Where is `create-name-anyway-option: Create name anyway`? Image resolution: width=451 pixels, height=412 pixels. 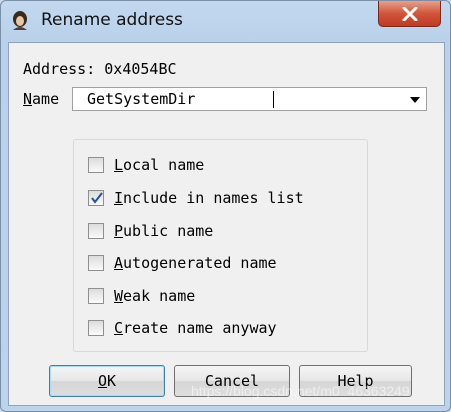
create-name-anyway-option: Create name anyway is located at coordinates (182, 328).